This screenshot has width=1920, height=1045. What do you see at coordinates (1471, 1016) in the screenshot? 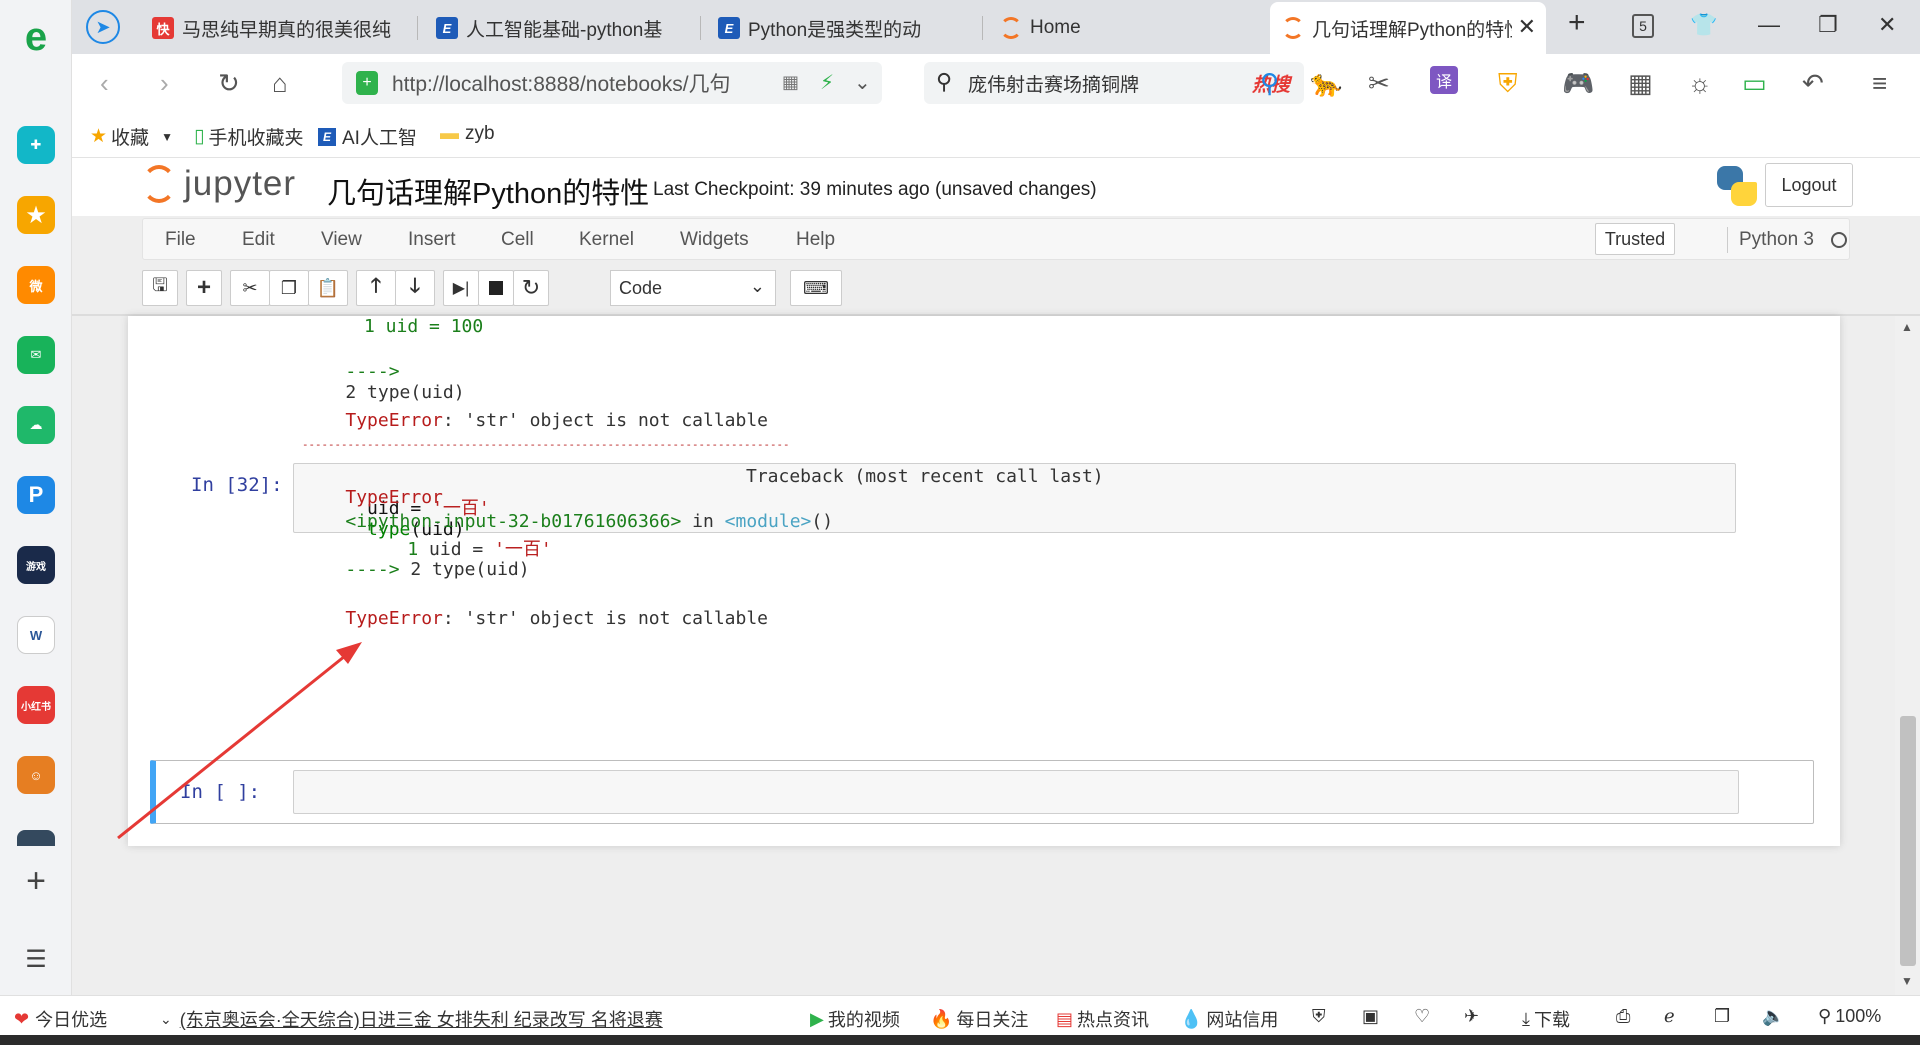
I see `status-rocket-icon: ✈` at bounding box center [1471, 1016].